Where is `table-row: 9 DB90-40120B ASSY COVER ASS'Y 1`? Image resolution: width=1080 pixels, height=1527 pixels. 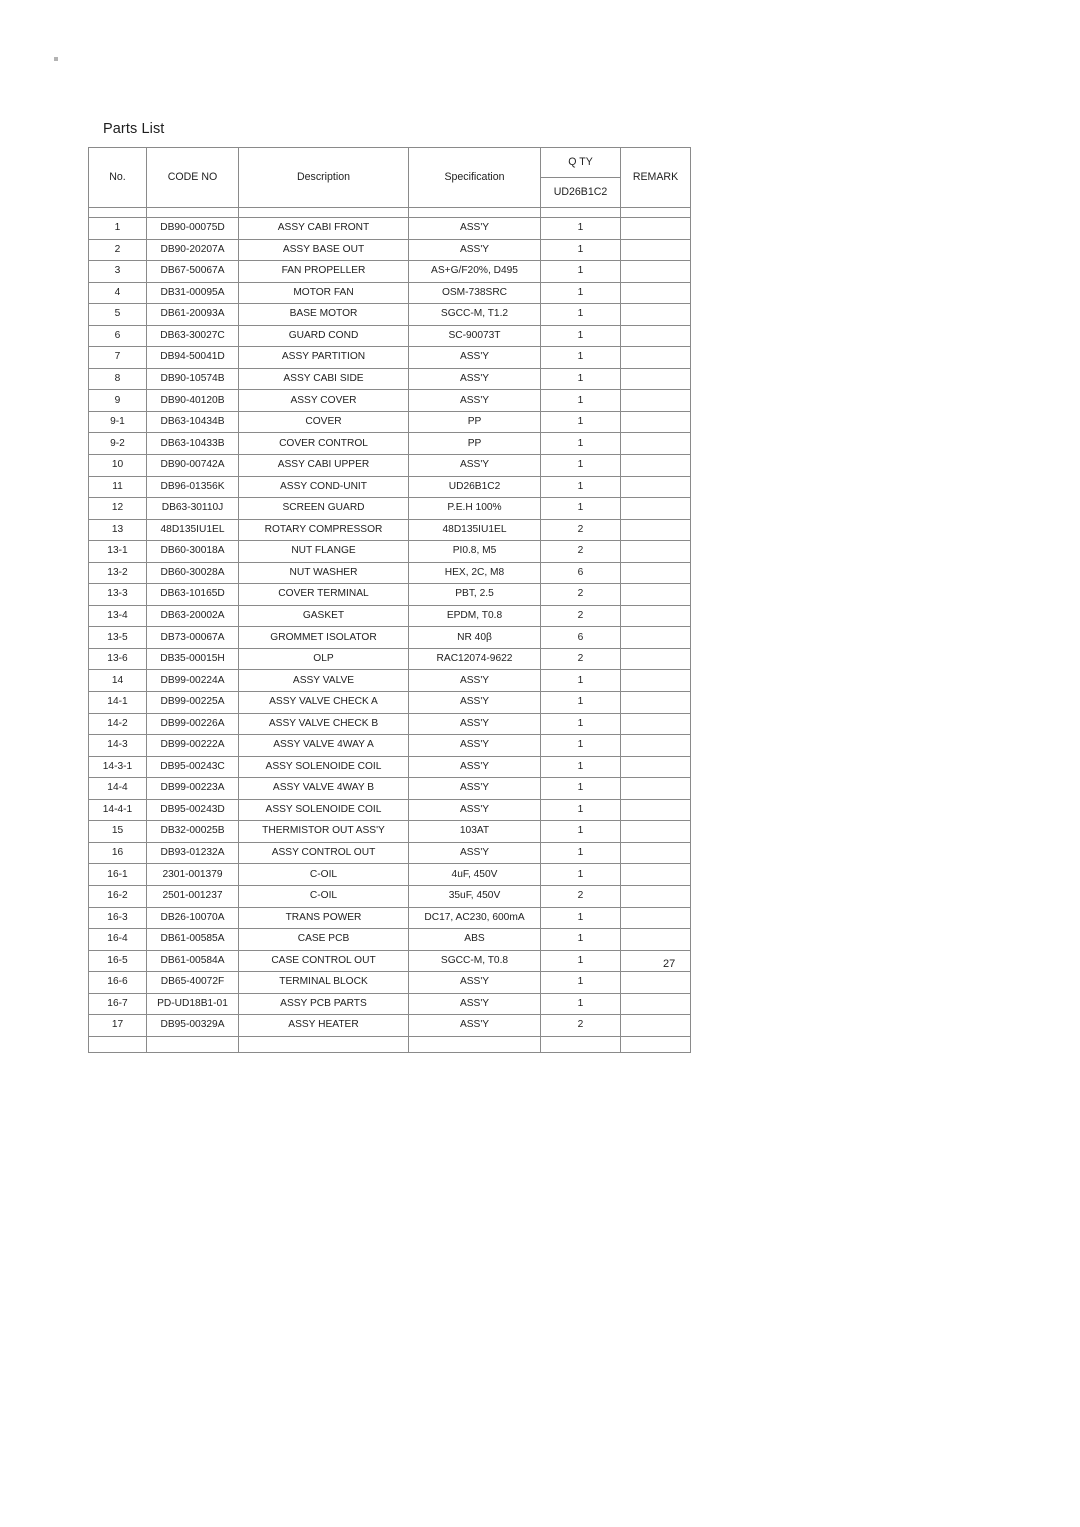
table-row: 9 DB90-40120B ASSY COVER ASS'Y 1 is located at coordinates (389, 400).